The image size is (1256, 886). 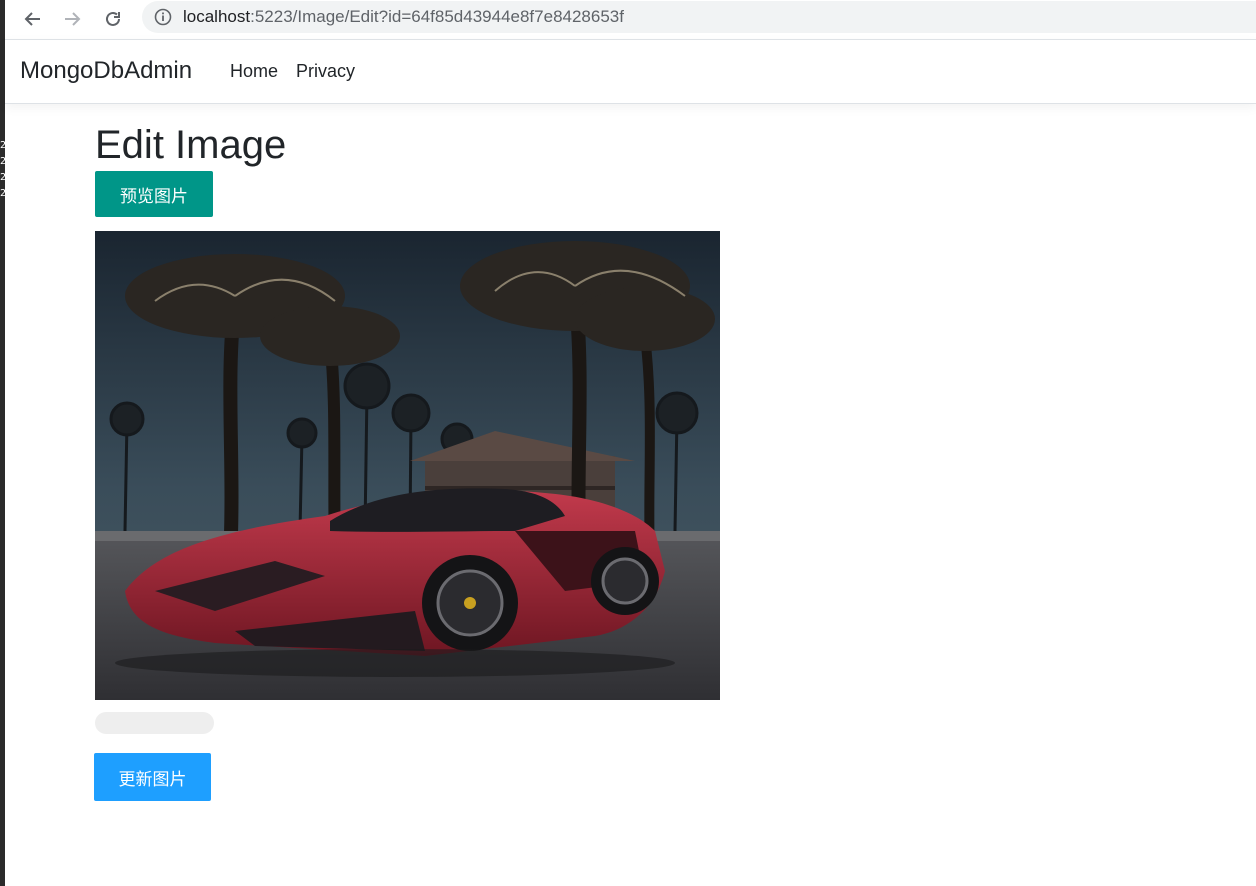 What do you see at coordinates (325, 71) in the screenshot?
I see `nav-link-privacy: Privacy` at bounding box center [325, 71].